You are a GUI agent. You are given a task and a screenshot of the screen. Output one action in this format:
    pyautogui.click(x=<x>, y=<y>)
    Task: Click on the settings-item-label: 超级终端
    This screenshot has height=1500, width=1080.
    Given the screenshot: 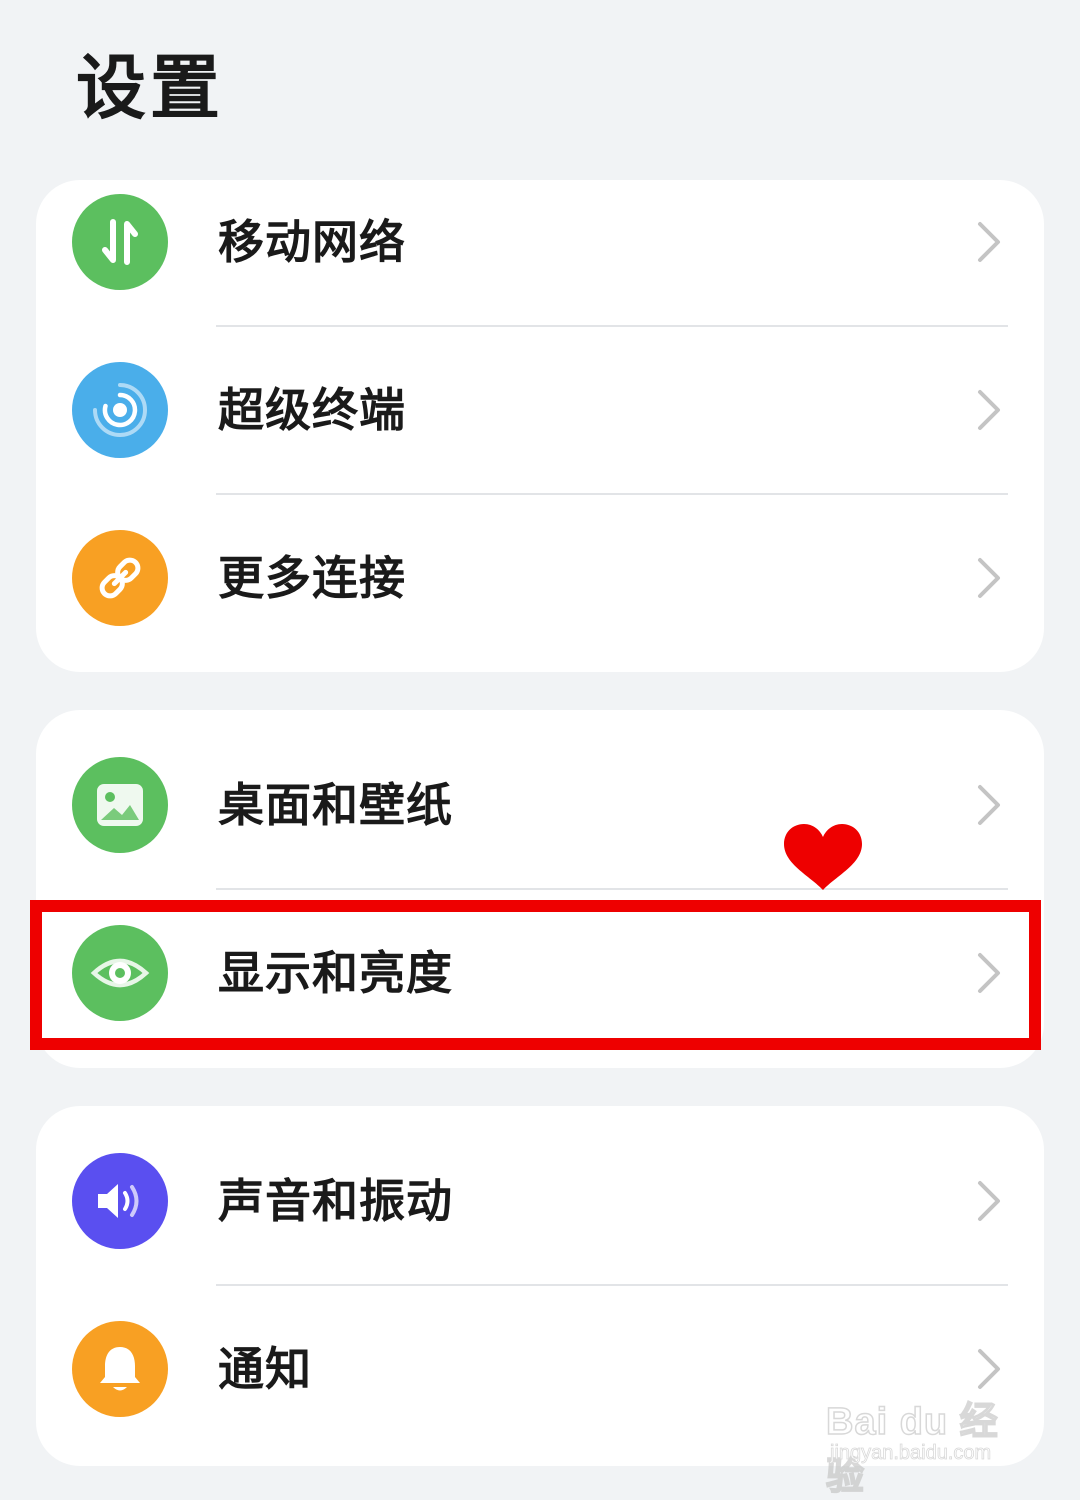 What is the action you would take?
    pyautogui.click(x=312, y=410)
    